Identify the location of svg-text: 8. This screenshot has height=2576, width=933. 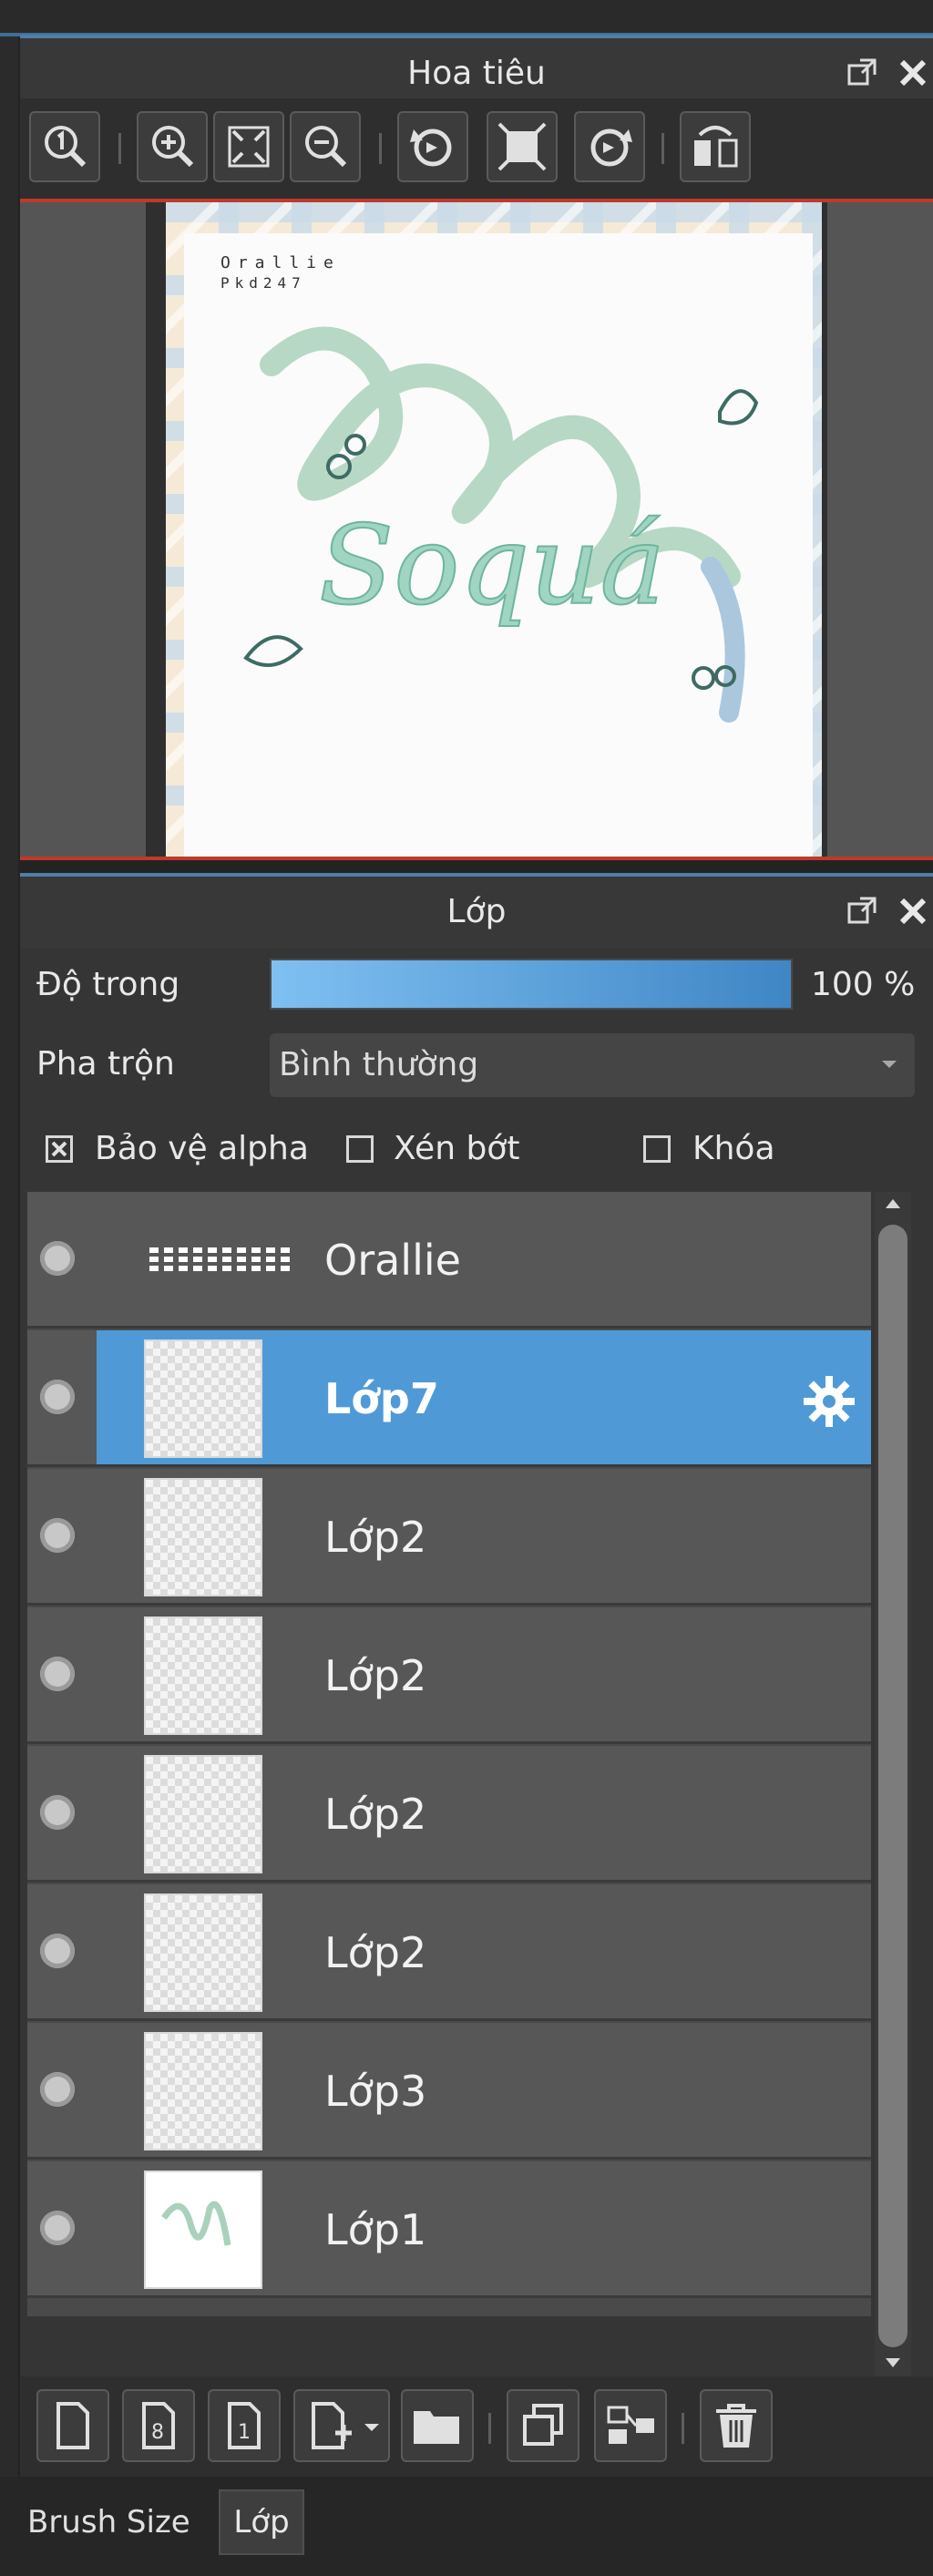
(157, 2432).